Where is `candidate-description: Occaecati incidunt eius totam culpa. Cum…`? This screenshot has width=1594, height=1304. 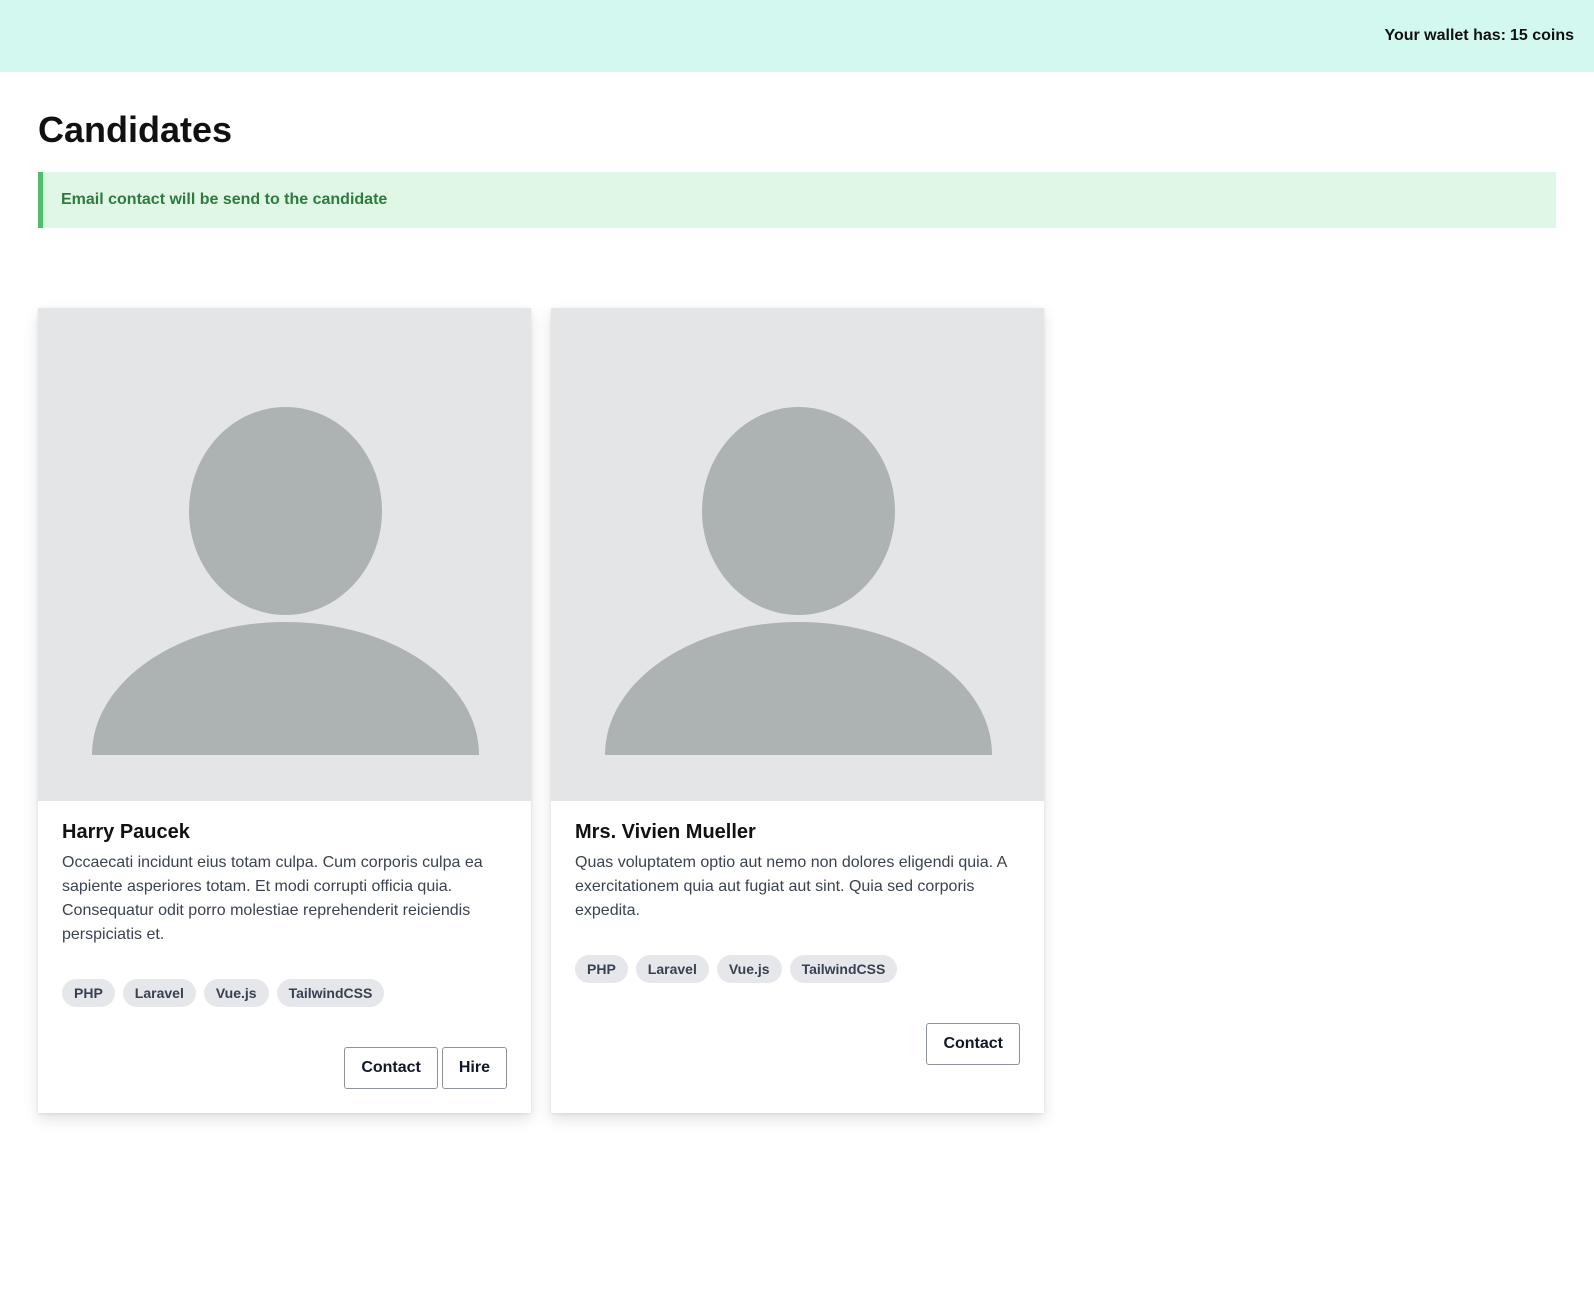 candidate-description: Occaecati incidunt eius totam culpa. Cum… is located at coordinates (272, 898).